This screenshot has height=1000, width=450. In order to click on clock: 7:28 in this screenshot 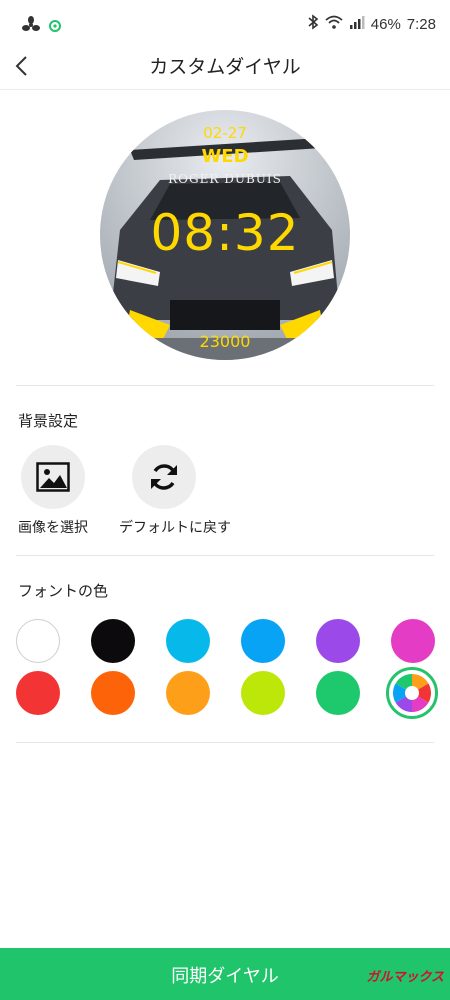, I will do `click(421, 24)`.